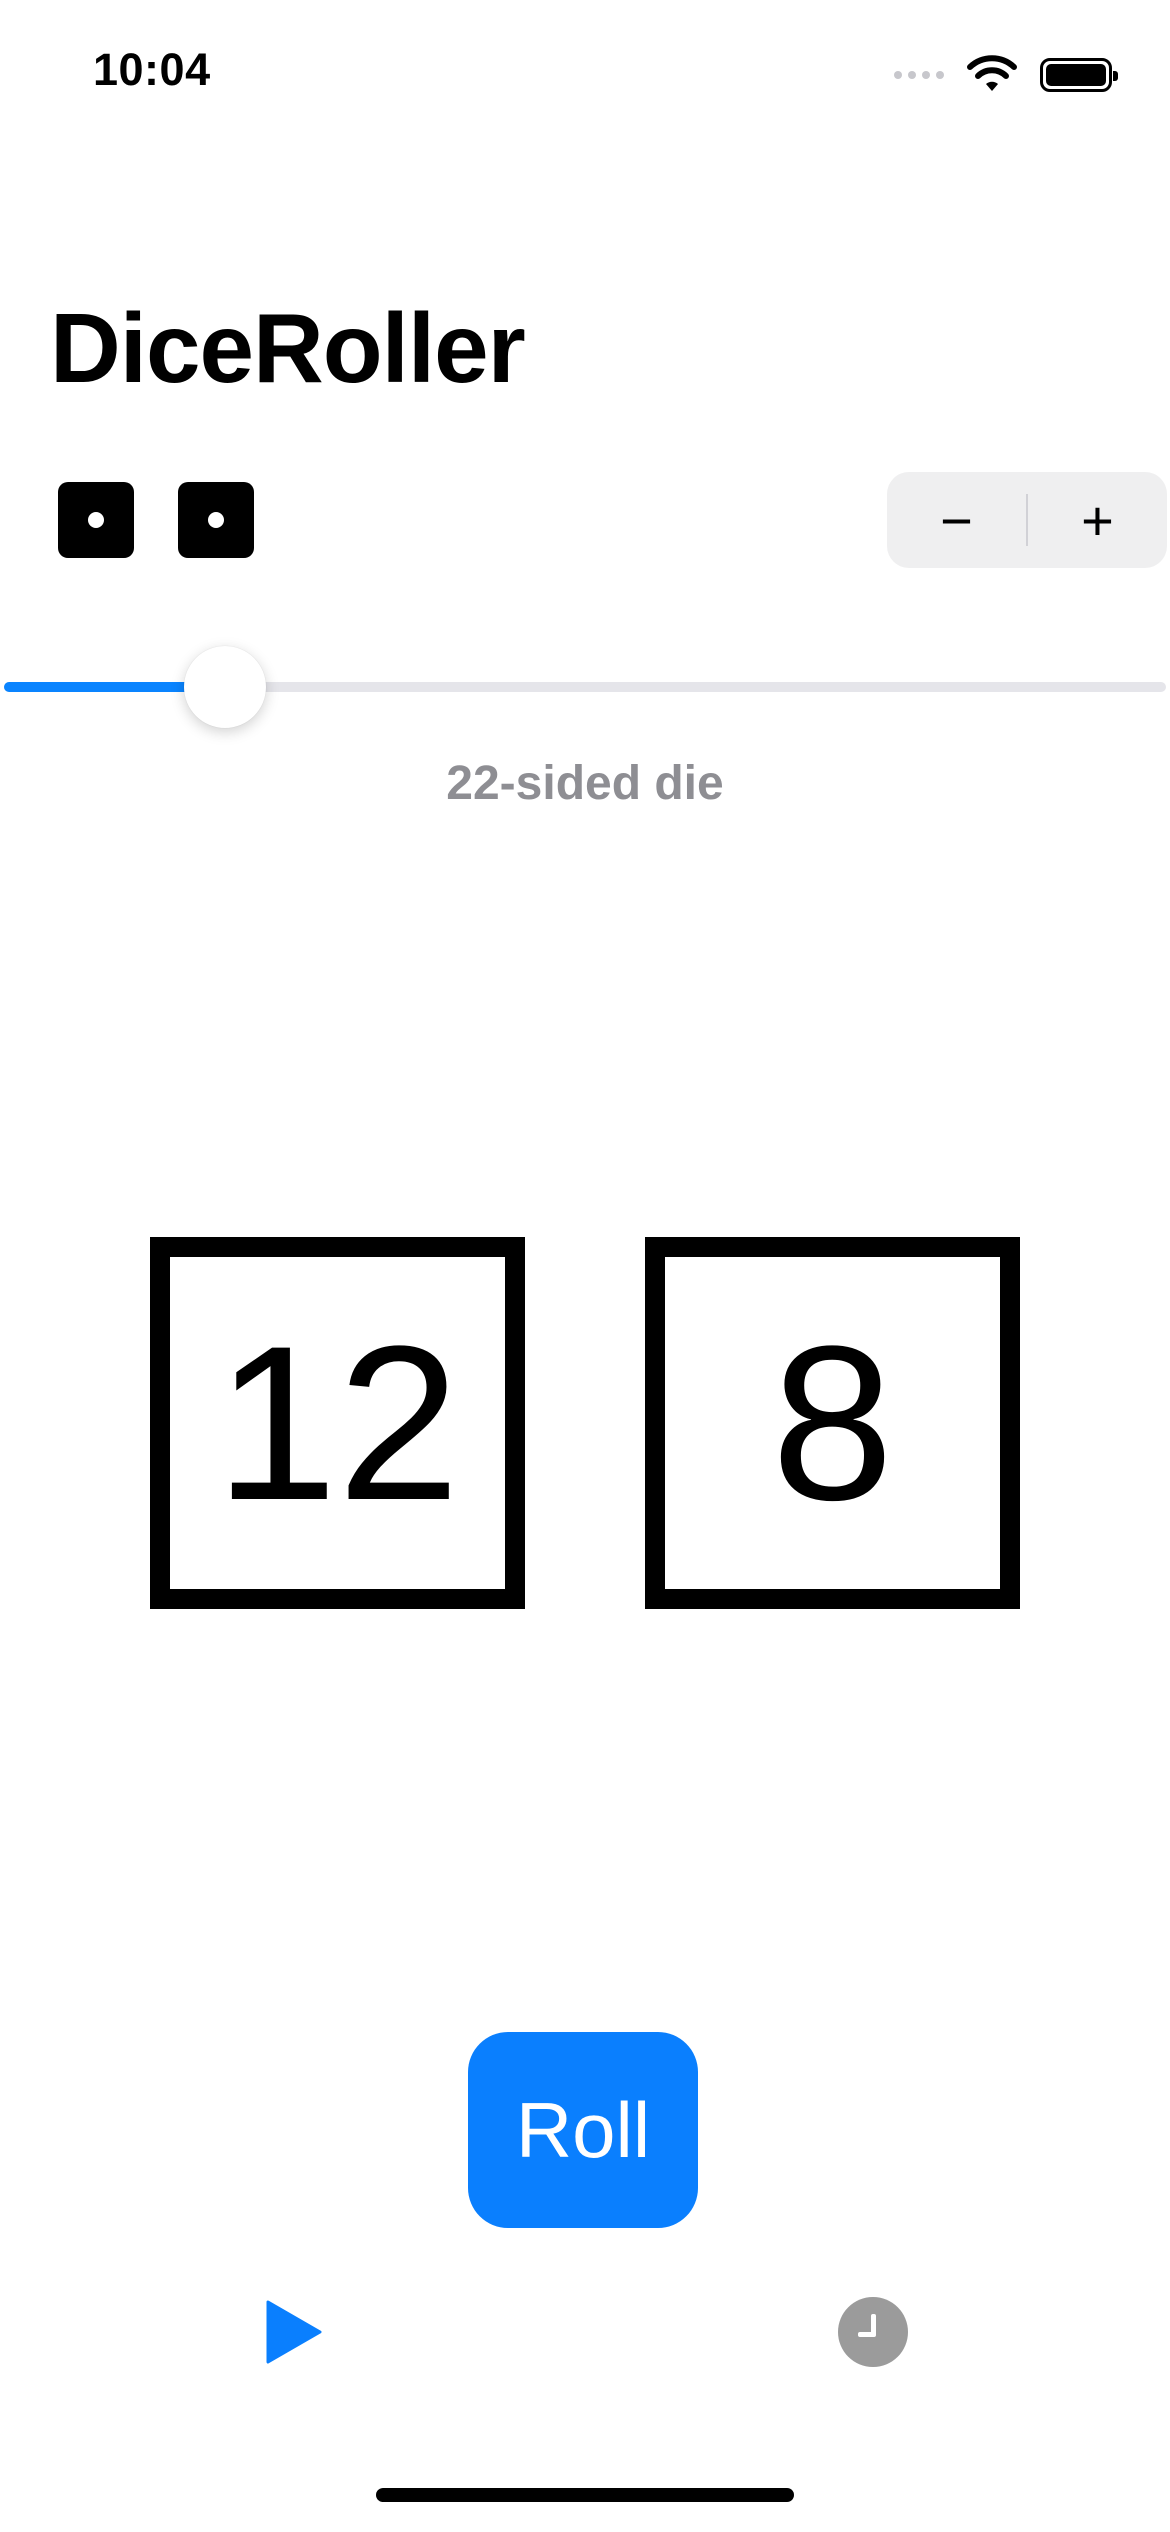 Image resolution: width=1170 pixels, height=2532 pixels. What do you see at coordinates (585, 685) in the screenshot?
I see `sides-slider` at bounding box center [585, 685].